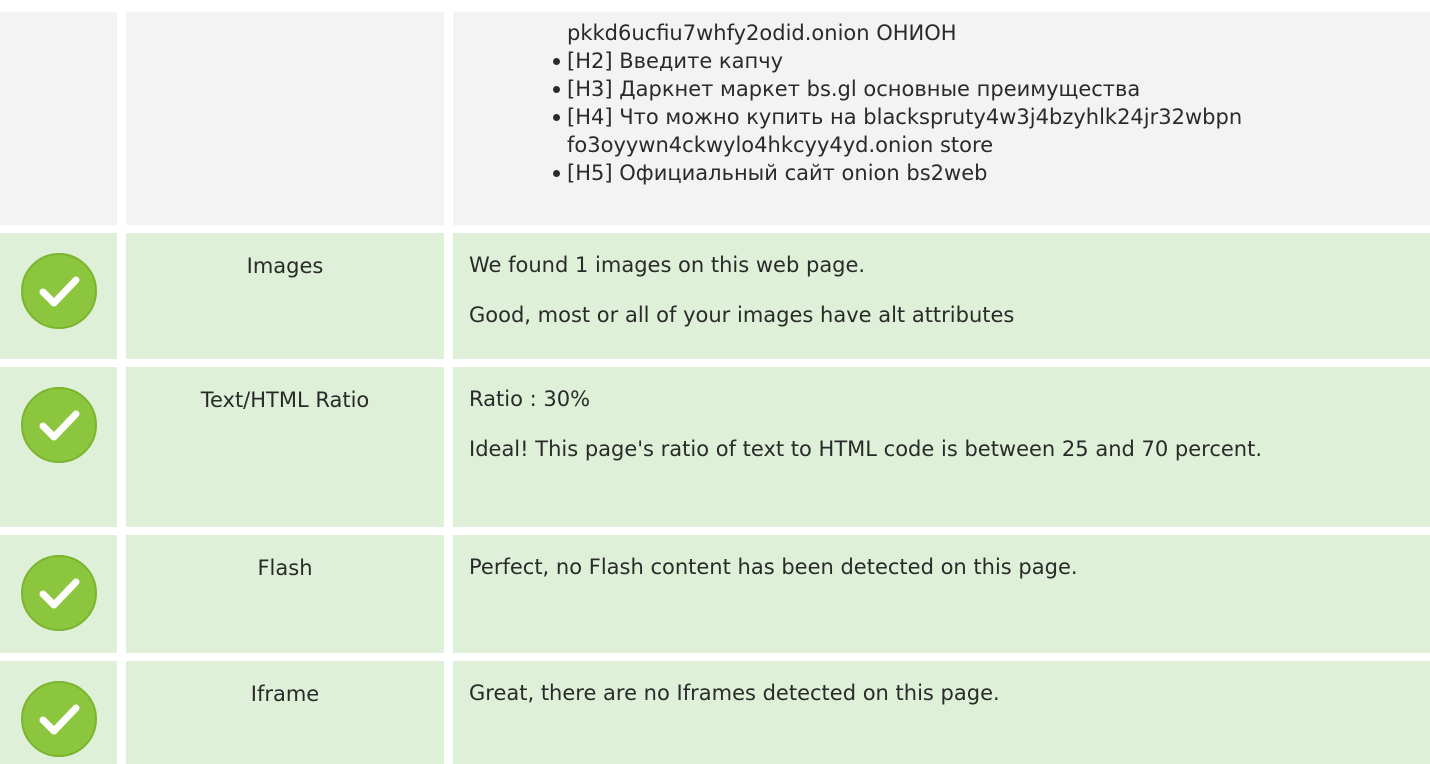 This screenshot has height=764, width=1430. I want to click on headings-carry-line: pkkd6ucfiu7whfy2odid.onion ОНИОН, so click(762, 33).